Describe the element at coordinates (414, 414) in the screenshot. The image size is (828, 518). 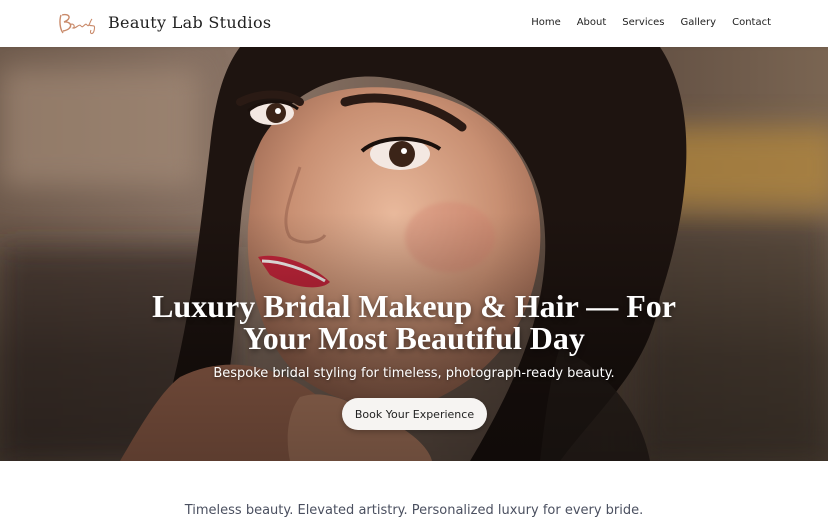
I see `book-experience-button: Book Your Experience` at that location.